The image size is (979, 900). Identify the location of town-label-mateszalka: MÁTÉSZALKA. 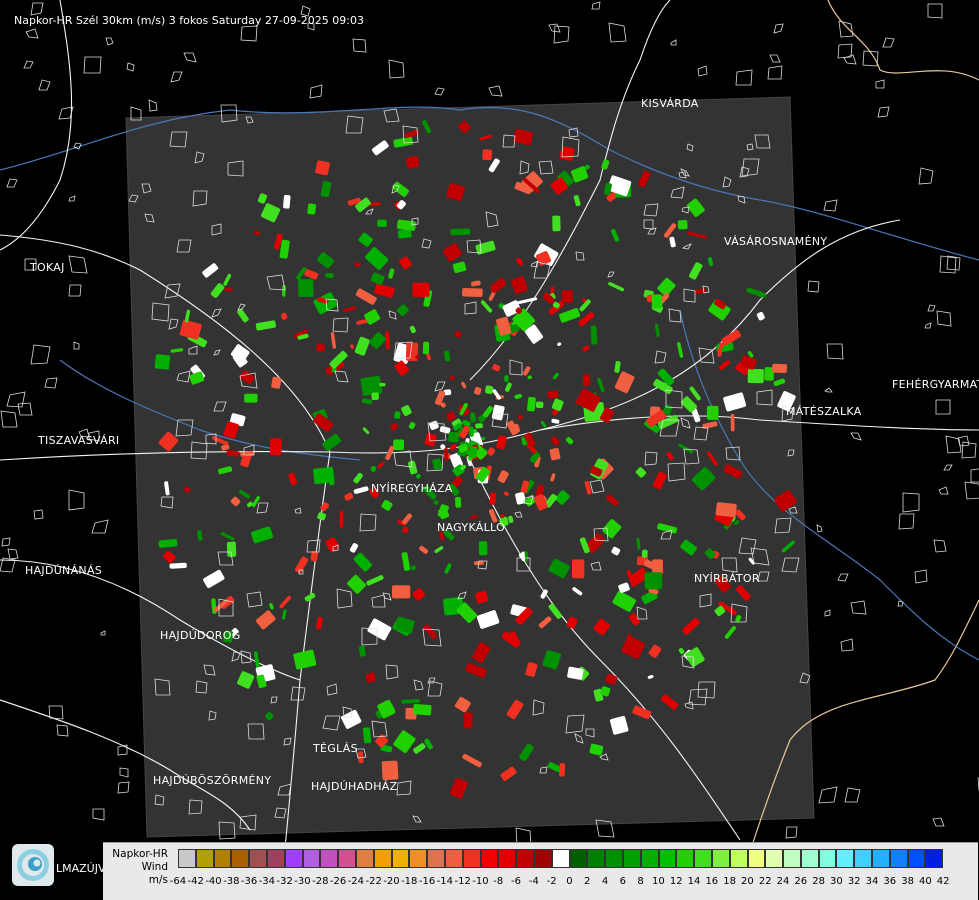
(824, 411).